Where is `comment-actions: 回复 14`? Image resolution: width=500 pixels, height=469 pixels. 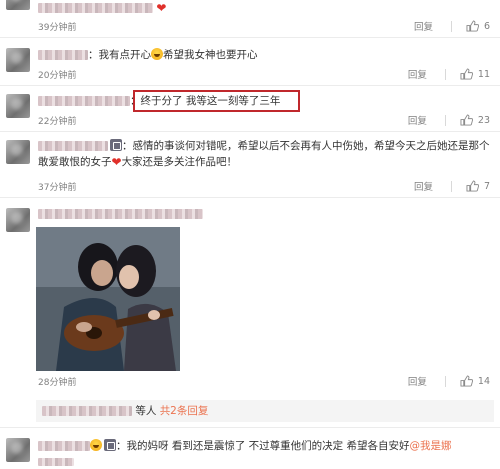 comment-actions: 回复 14 is located at coordinates (449, 381).